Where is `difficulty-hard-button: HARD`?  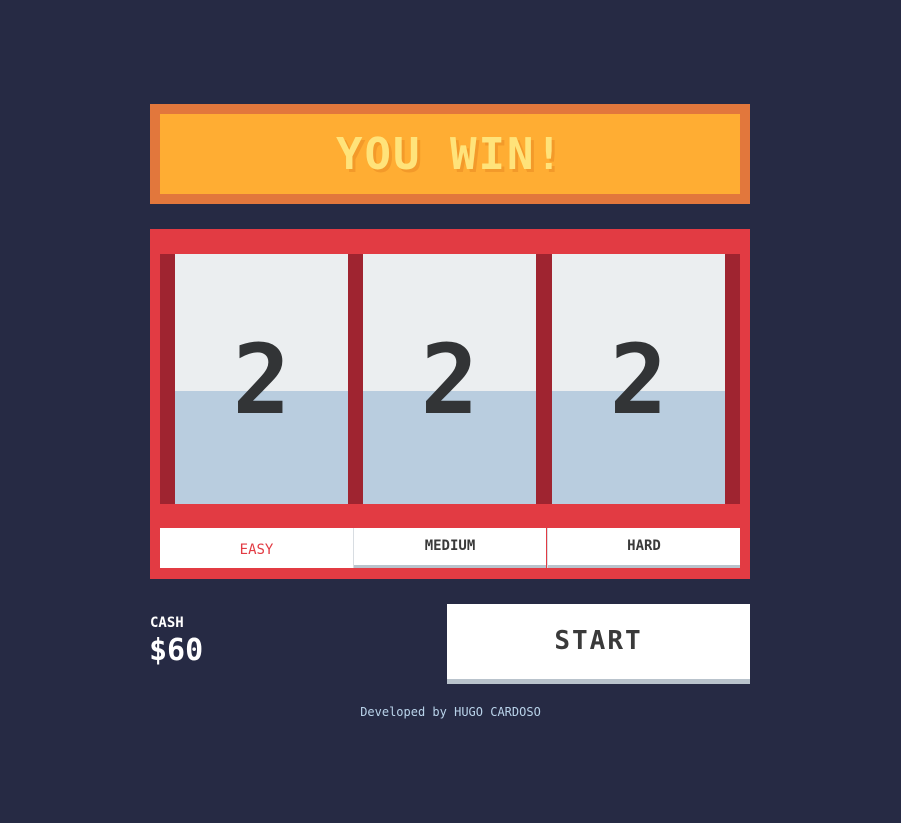 difficulty-hard-button: HARD is located at coordinates (643, 548).